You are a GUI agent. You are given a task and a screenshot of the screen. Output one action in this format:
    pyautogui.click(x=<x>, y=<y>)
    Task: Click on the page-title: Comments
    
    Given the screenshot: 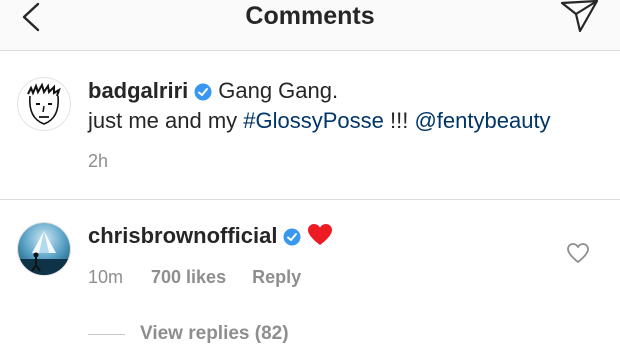 What is the action you would take?
    pyautogui.click(x=310, y=16)
    